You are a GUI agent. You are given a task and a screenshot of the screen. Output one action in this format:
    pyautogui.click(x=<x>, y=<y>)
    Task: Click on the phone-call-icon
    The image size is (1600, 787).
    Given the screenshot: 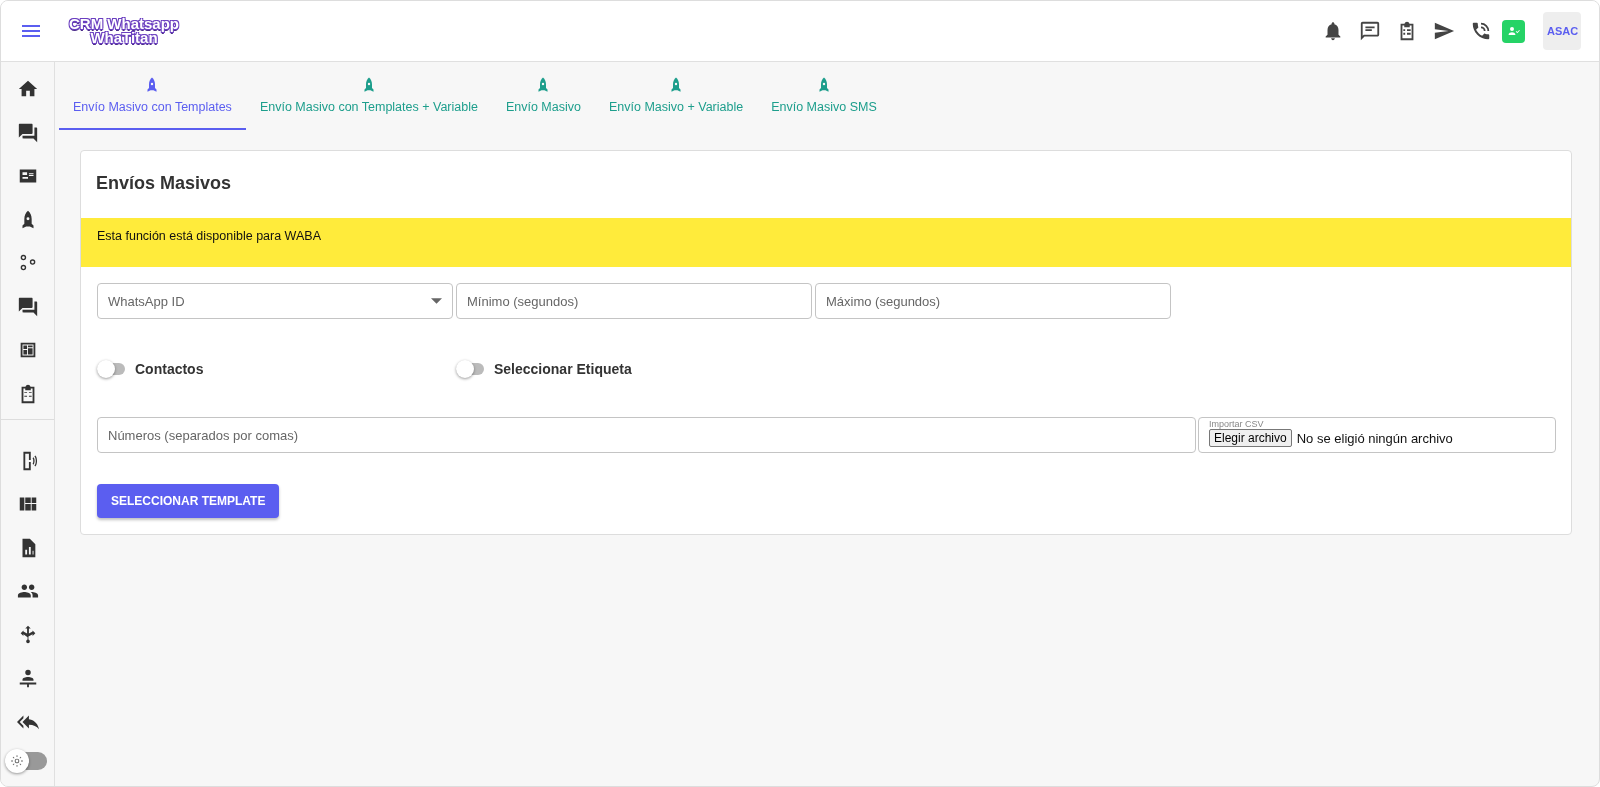 What is the action you would take?
    pyautogui.click(x=1481, y=31)
    